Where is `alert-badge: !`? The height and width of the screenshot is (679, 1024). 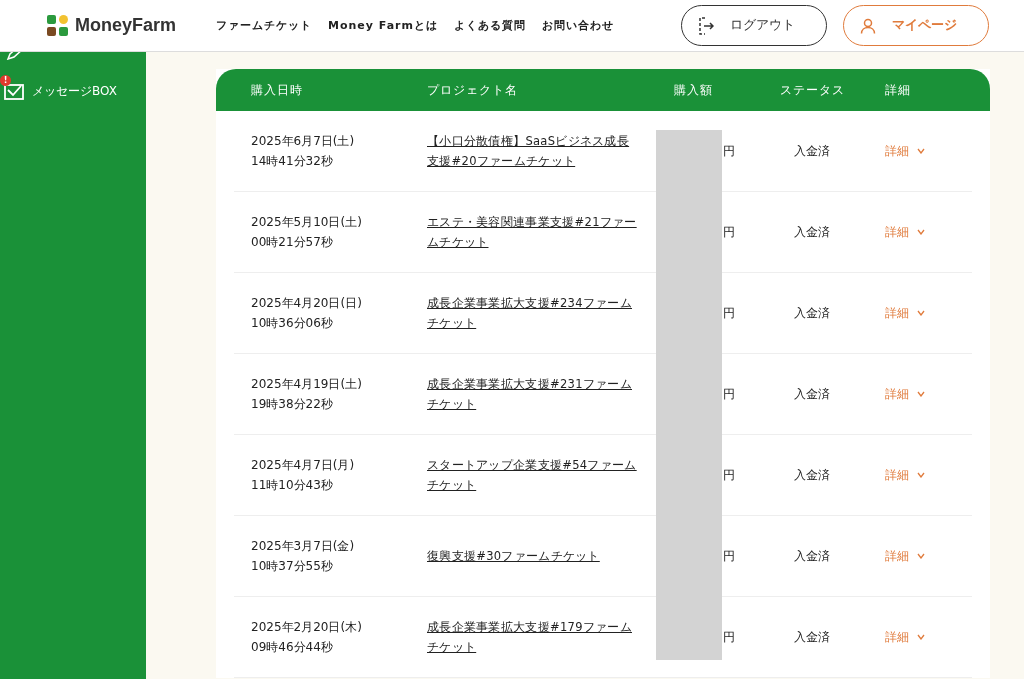 alert-badge: ! is located at coordinates (5, 80).